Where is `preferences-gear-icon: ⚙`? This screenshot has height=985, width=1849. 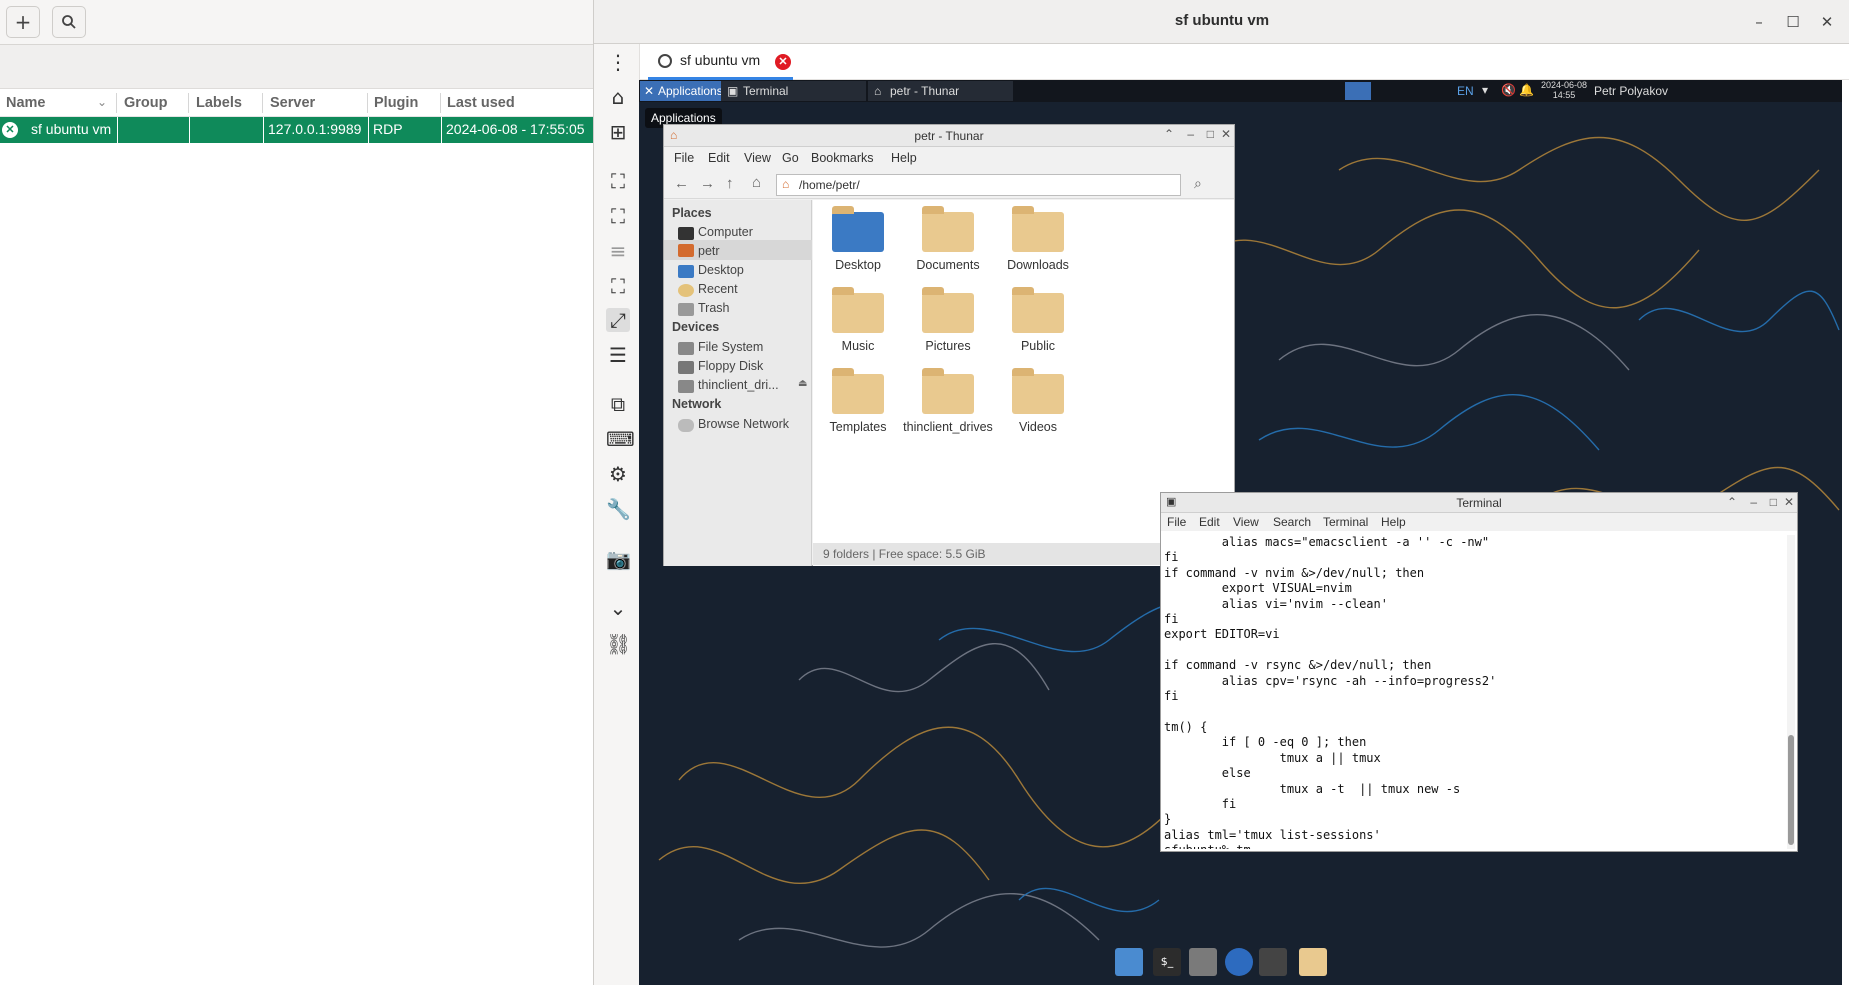
preferences-gear-icon: ⚙ is located at coordinates (618, 474).